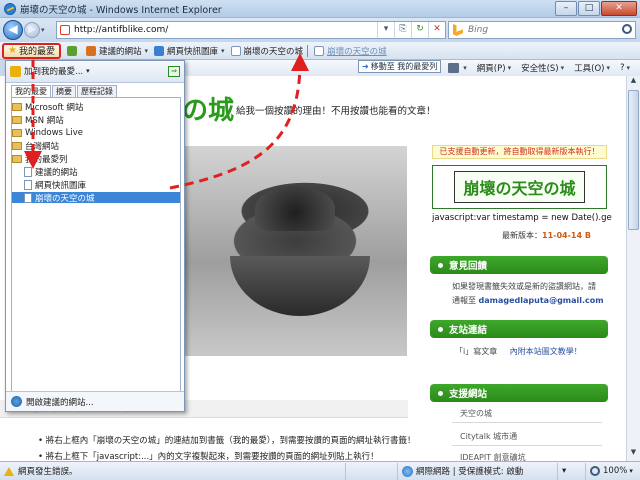 The height and width of the screenshot is (480, 640). Describe the element at coordinates (633, 454) in the screenshot. I see `scroll-down-icon: ▼` at that location.